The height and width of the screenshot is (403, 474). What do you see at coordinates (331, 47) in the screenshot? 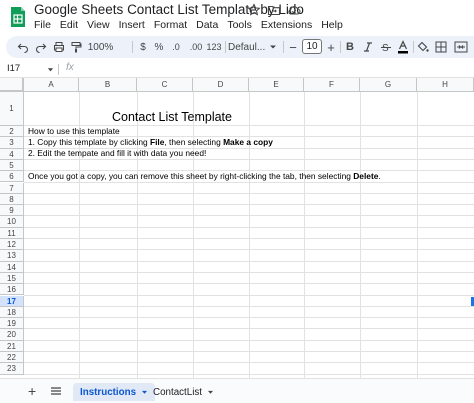
I see `increase-font-size-button: +` at bounding box center [331, 47].